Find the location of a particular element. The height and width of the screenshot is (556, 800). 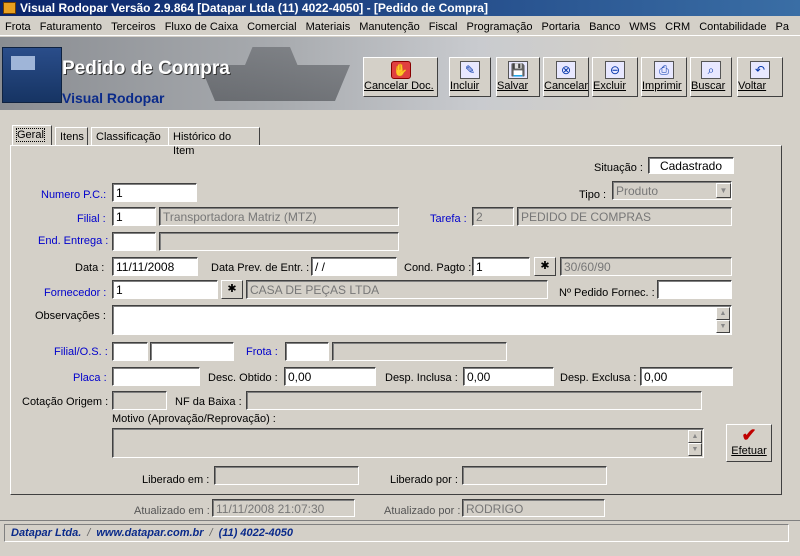

menu-fiscal: Fiscal is located at coordinates (443, 26).